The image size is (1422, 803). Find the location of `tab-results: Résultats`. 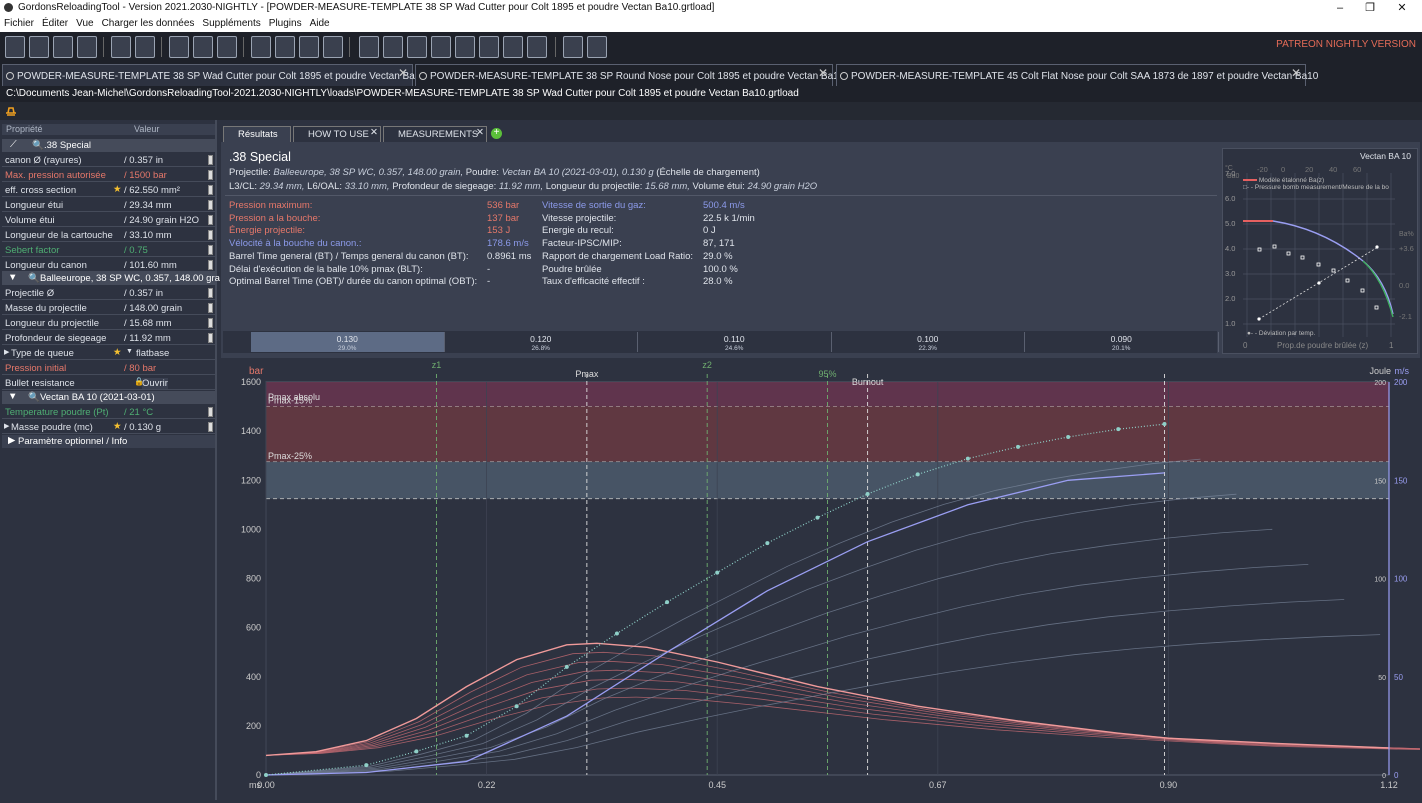

tab-results: Résultats is located at coordinates (257, 134).